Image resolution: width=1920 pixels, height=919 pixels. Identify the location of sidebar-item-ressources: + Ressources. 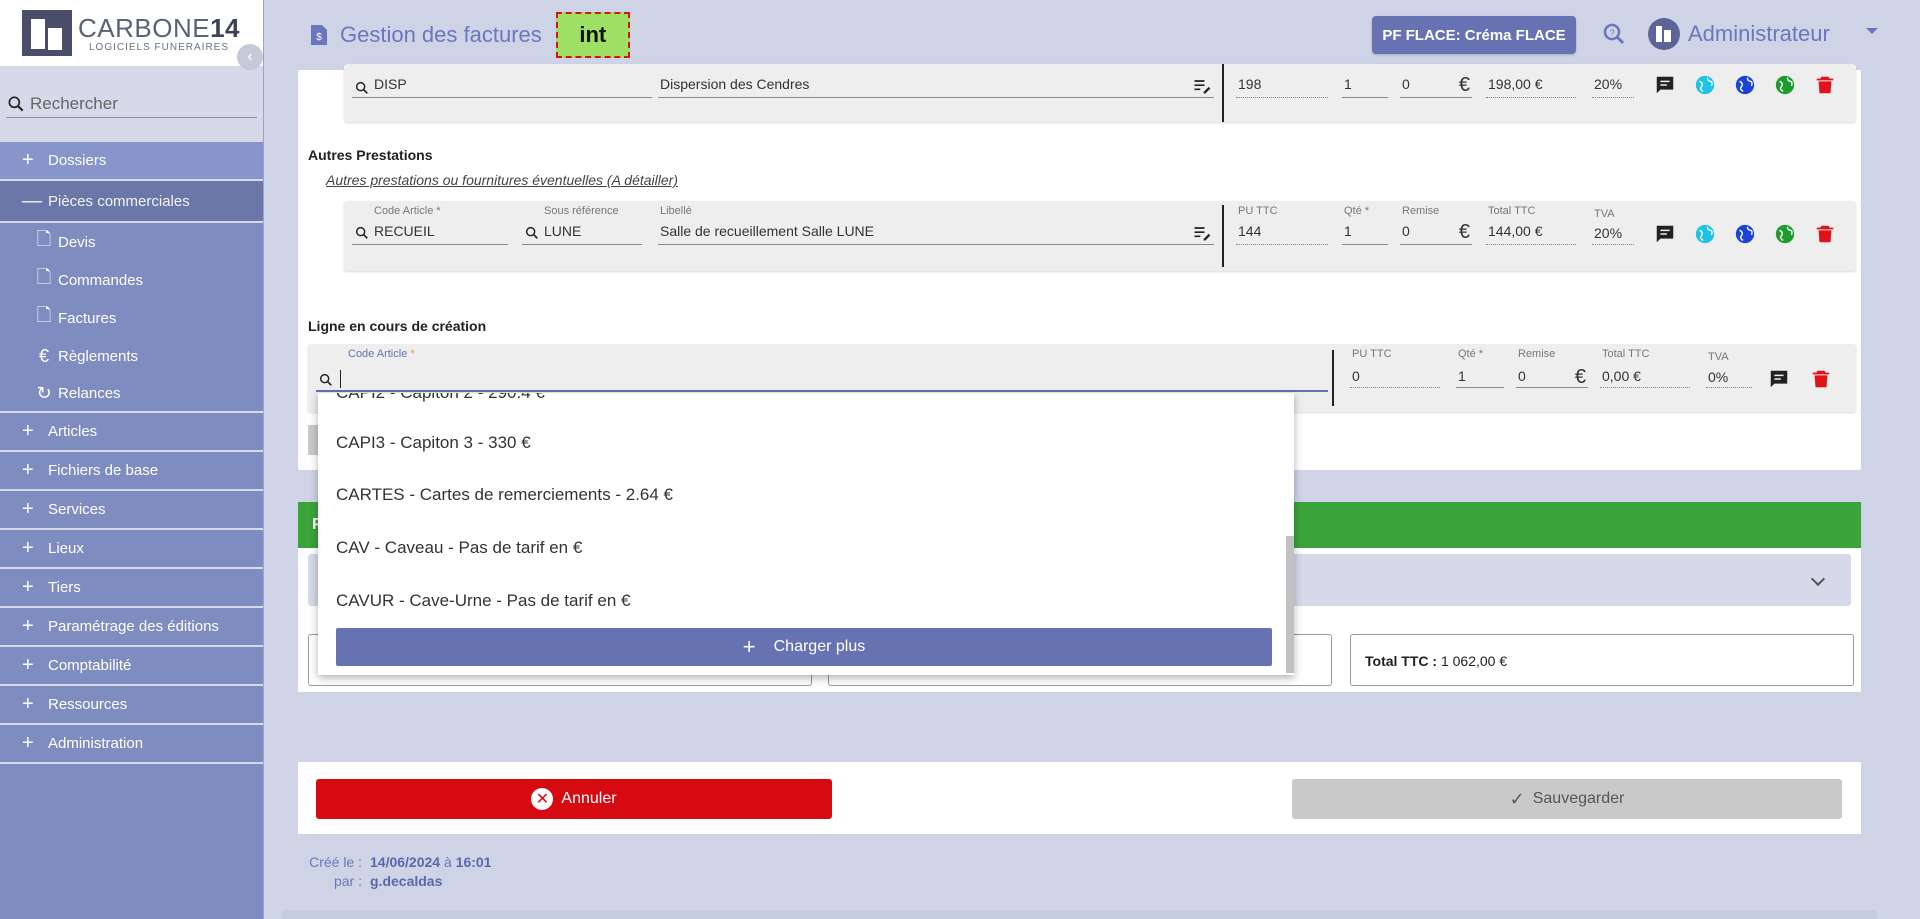
(131, 705).